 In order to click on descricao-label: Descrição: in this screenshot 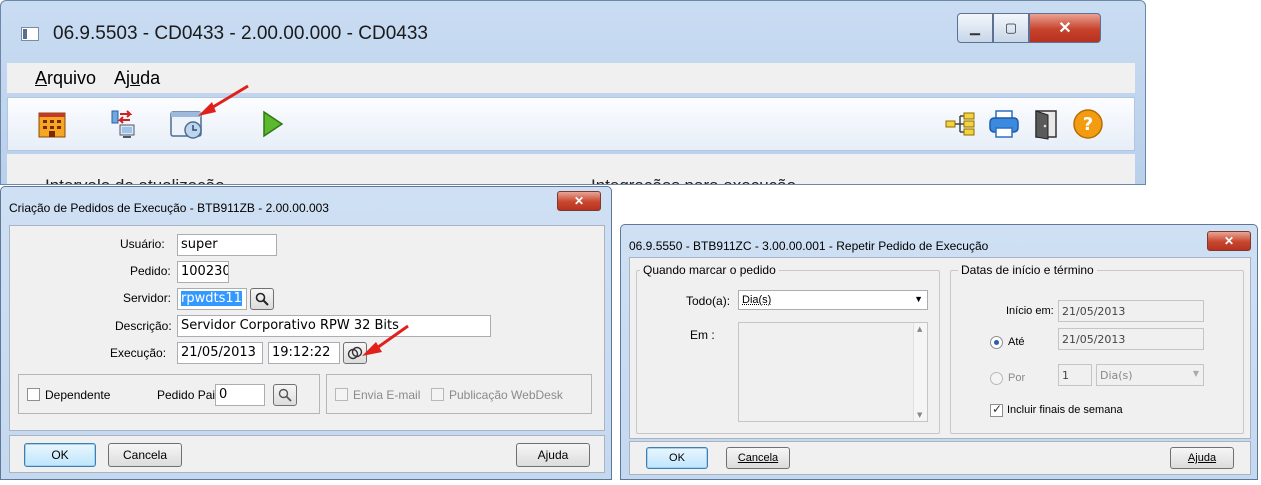, I will do `click(143, 326)`.